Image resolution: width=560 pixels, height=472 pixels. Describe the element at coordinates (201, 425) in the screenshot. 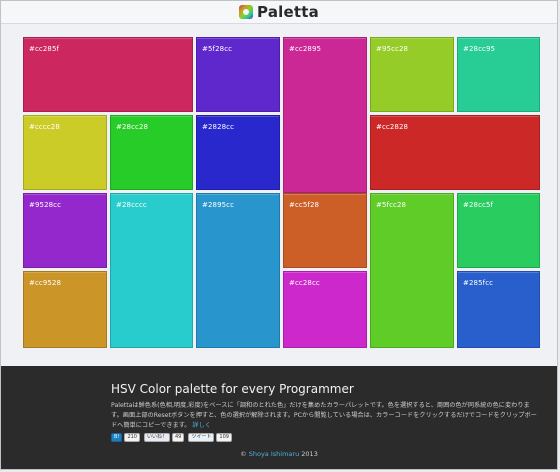

I see `more-link: 詳しく` at that location.